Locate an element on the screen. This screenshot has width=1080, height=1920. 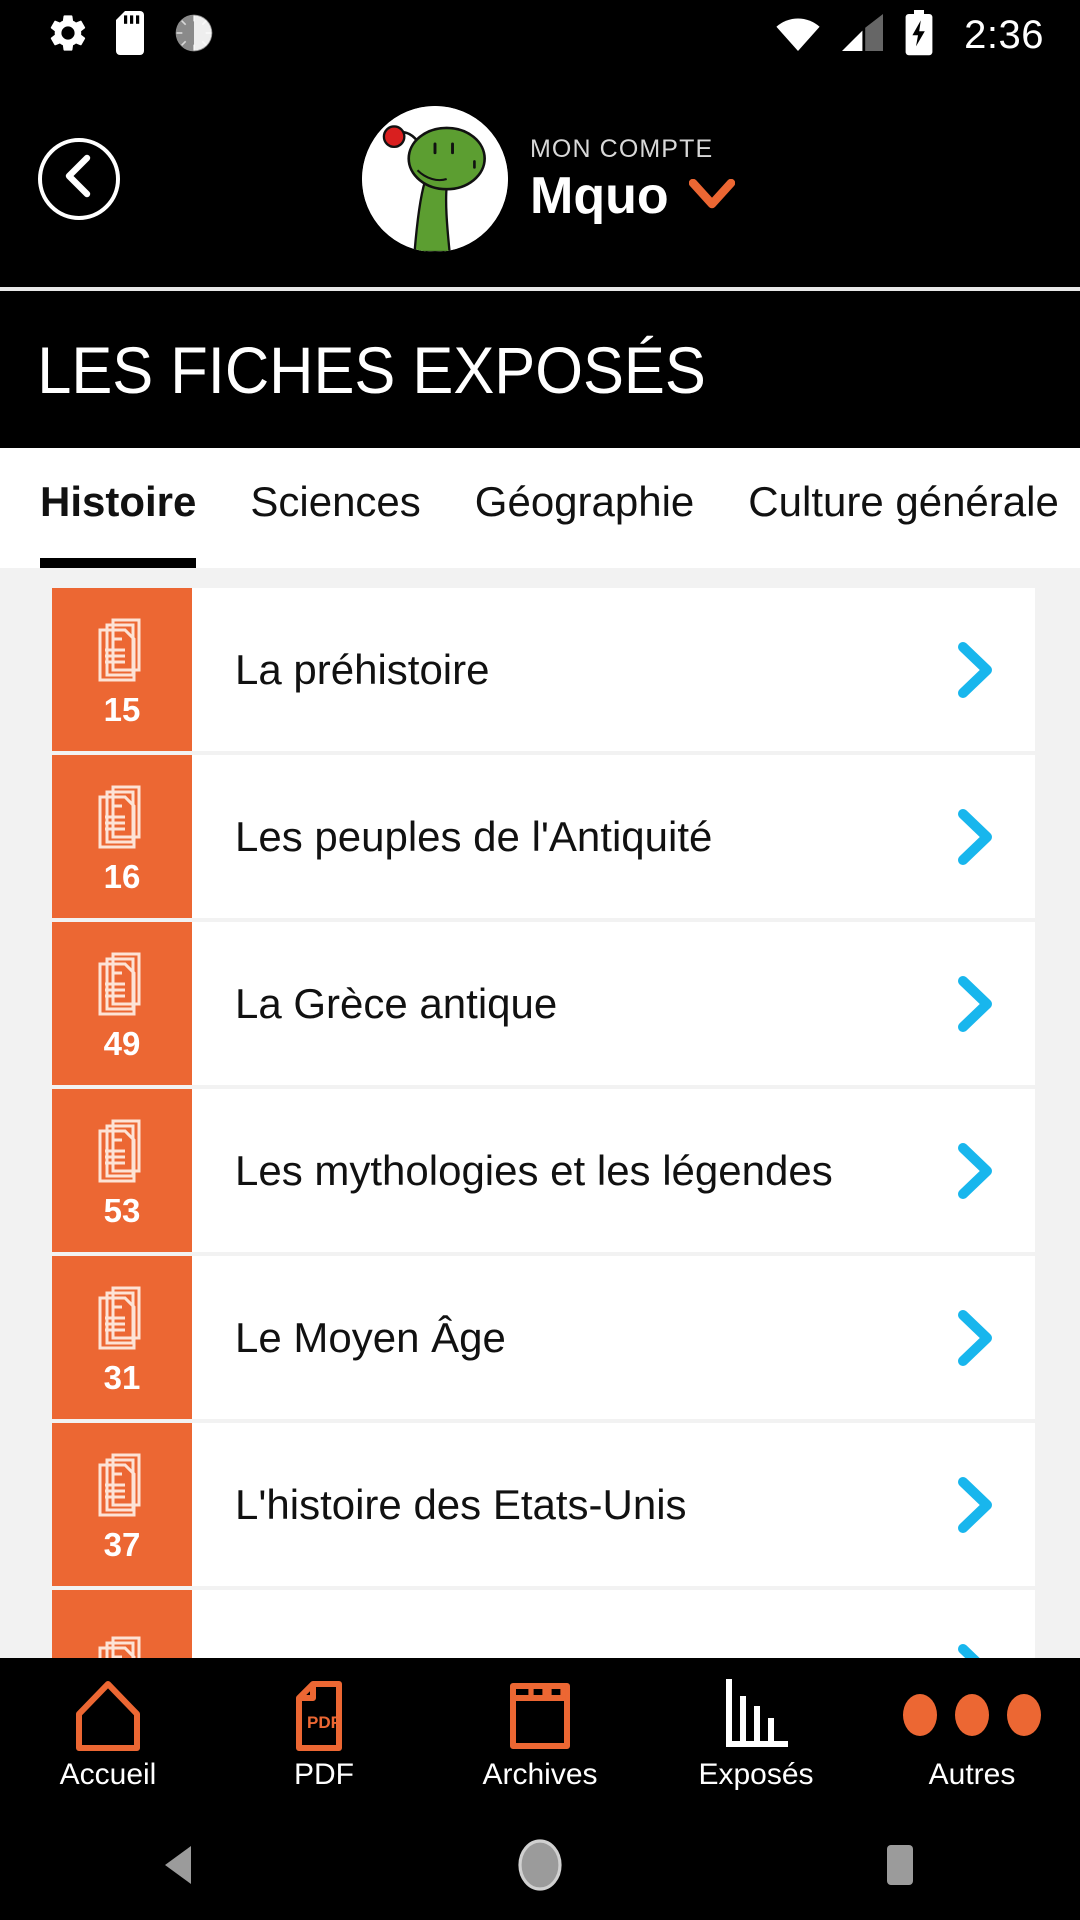
nav-item-archives: Archives is located at coordinates (540, 1734).